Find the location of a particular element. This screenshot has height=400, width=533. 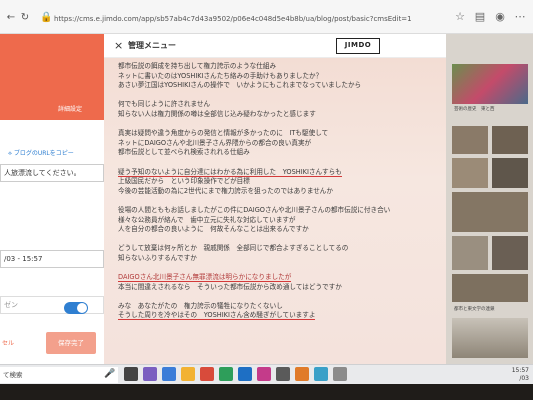

article-line: みな あなたがたの 権力誇示の犠牲になりたくないし is located at coordinates (200, 305).